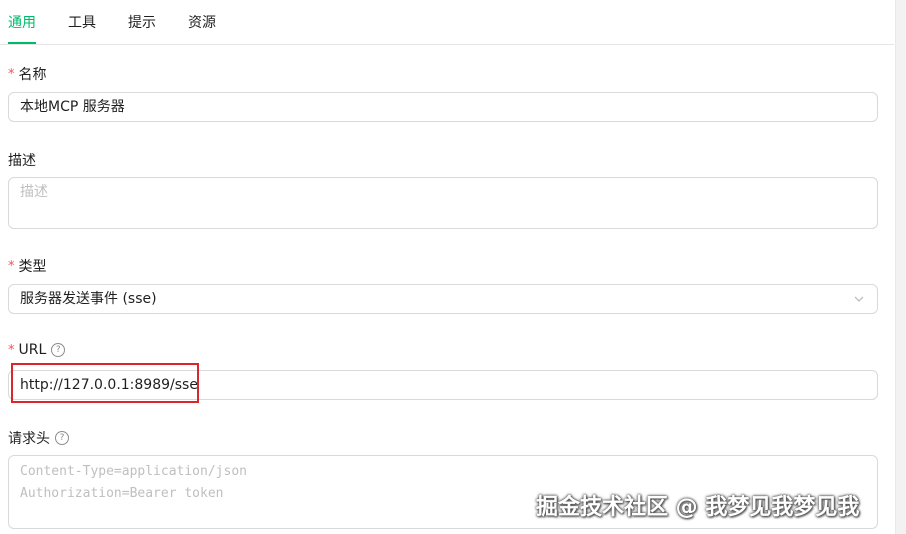 The width and height of the screenshot is (906, 534). What do you see at coordinates (29, 439) in the screenshot?
I see `headers-label-text: 请求头` at bounding box center [29, 439].